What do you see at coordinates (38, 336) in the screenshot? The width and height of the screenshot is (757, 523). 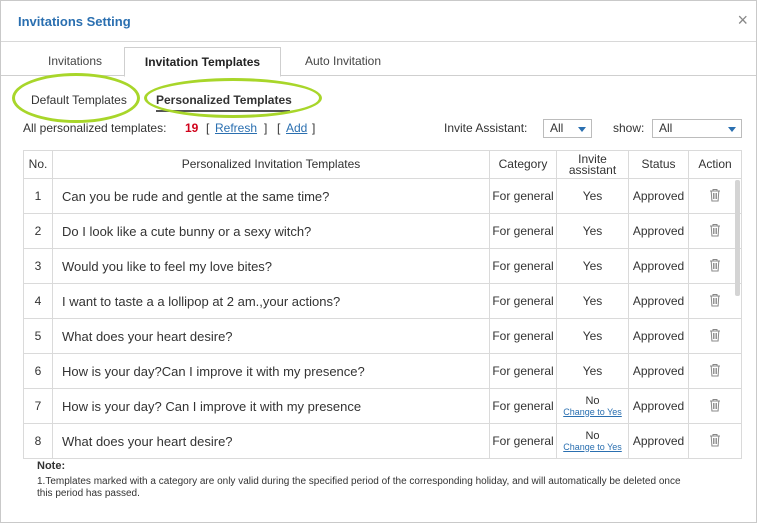 I see `row-number: 5` at bounding box center [38, 336].